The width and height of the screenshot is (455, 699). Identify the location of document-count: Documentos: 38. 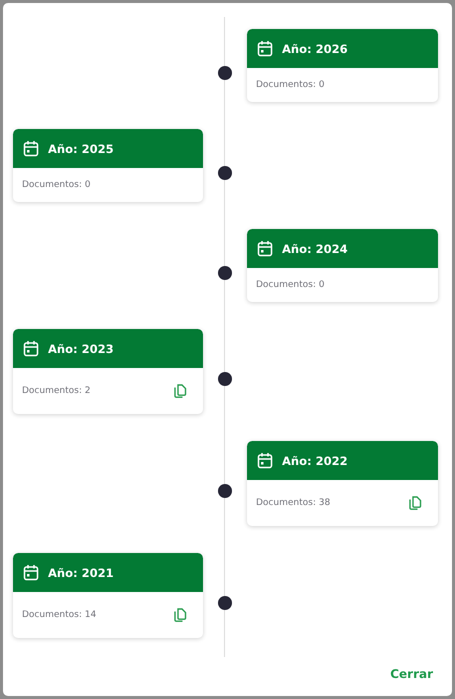
(293, 503).